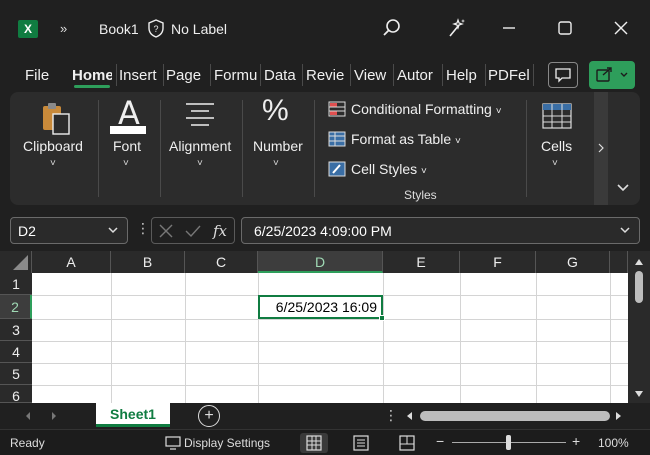  What do you see at coordinates (148, 262) in the screenshot?
I see `column-header-b: B` at bounding box center [148, 262].